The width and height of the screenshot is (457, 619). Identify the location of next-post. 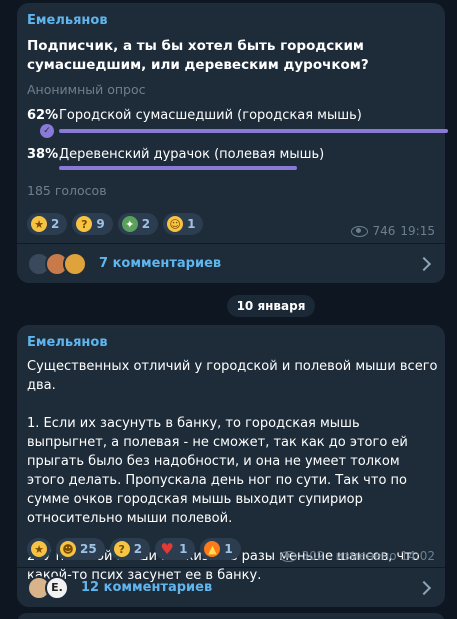
(231, 616).